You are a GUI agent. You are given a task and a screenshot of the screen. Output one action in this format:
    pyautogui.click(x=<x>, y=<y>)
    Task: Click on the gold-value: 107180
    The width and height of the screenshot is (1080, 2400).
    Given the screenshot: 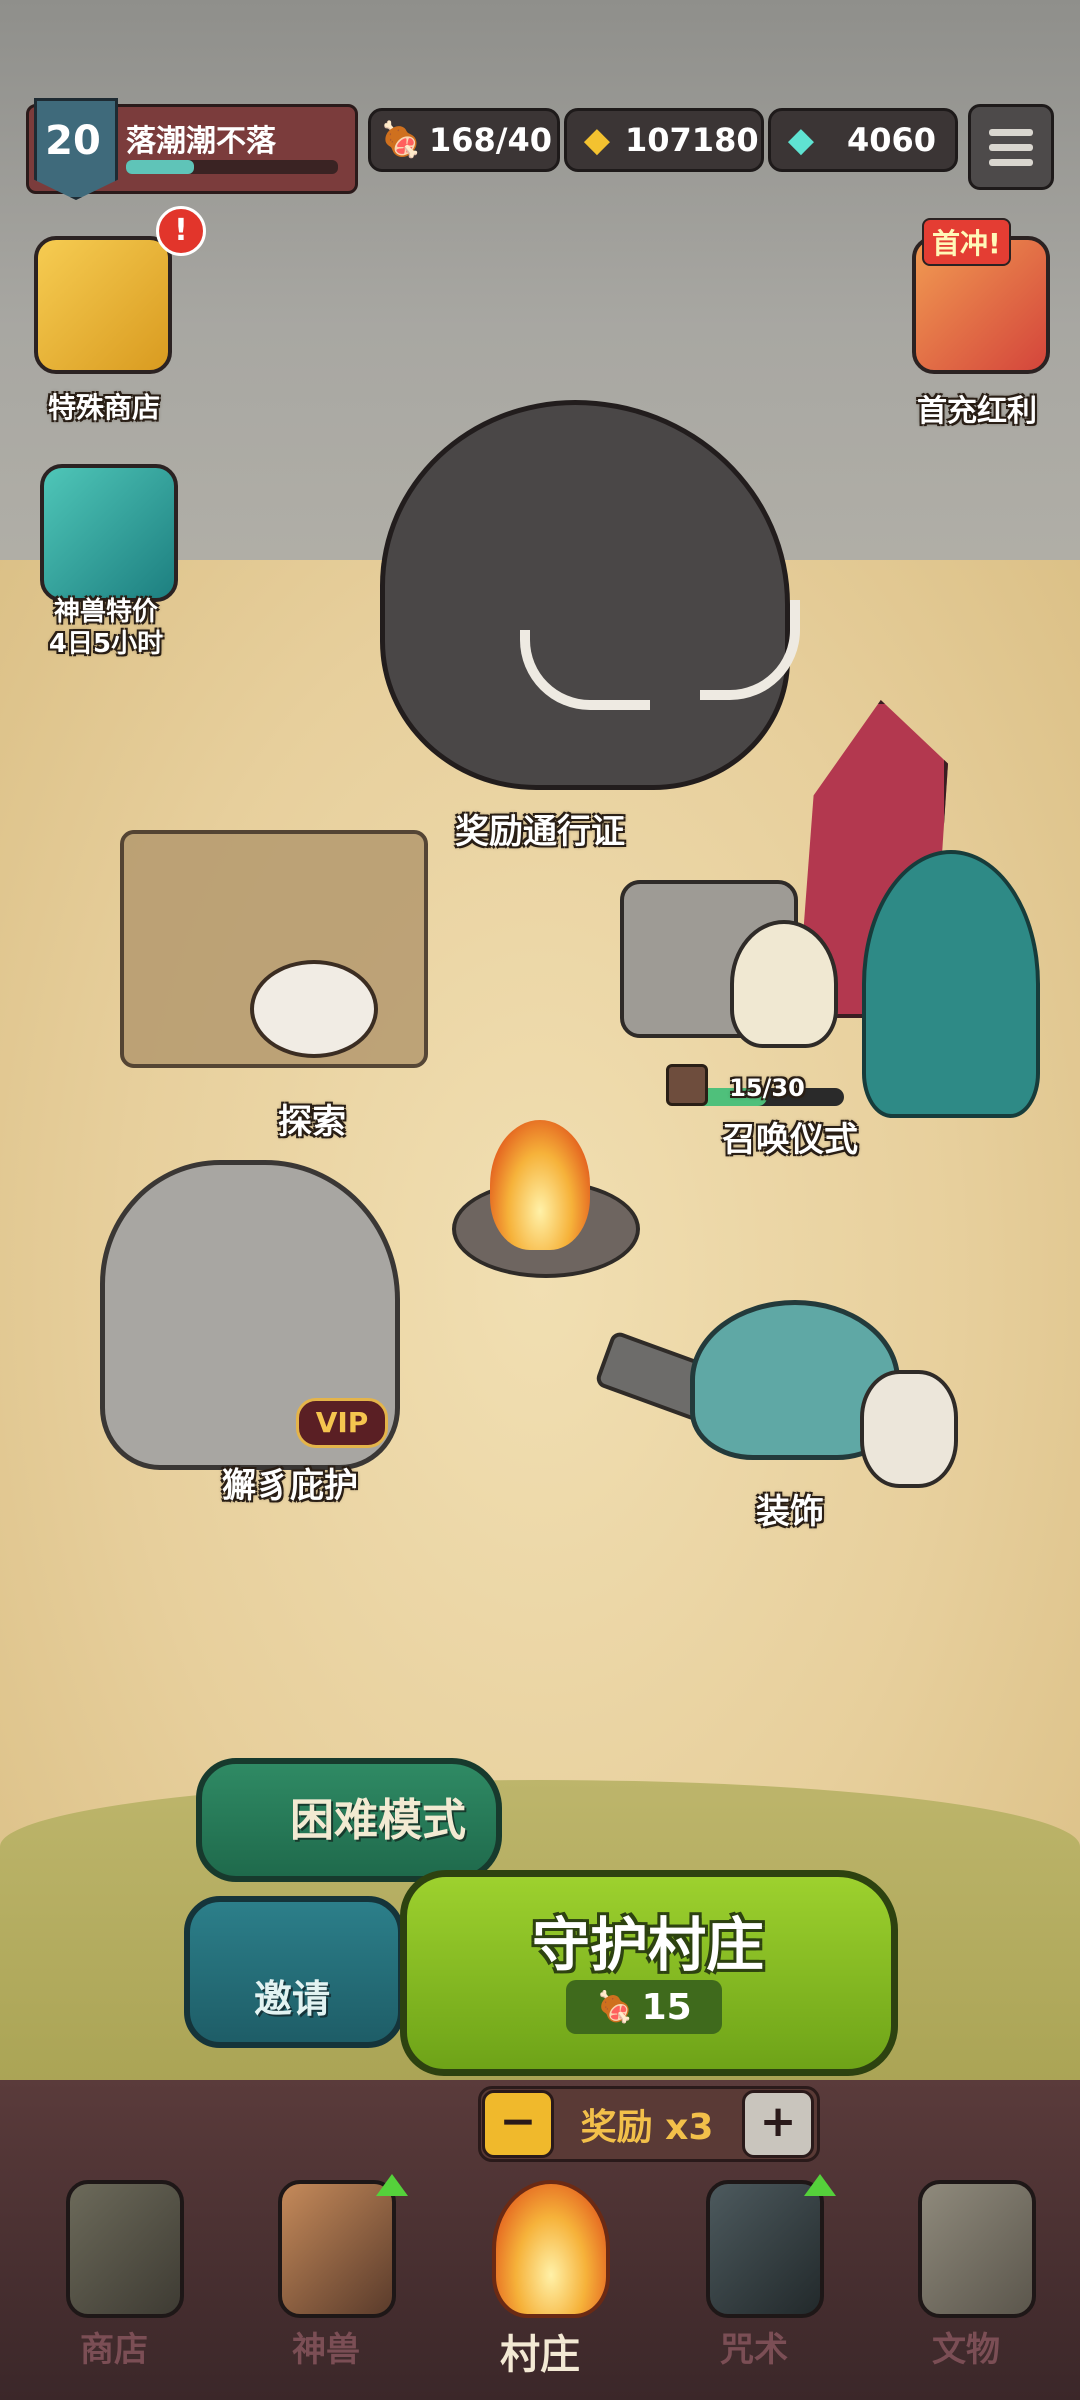 What is the action you would take?
    pyautogui.click(x=692, y=140)
    